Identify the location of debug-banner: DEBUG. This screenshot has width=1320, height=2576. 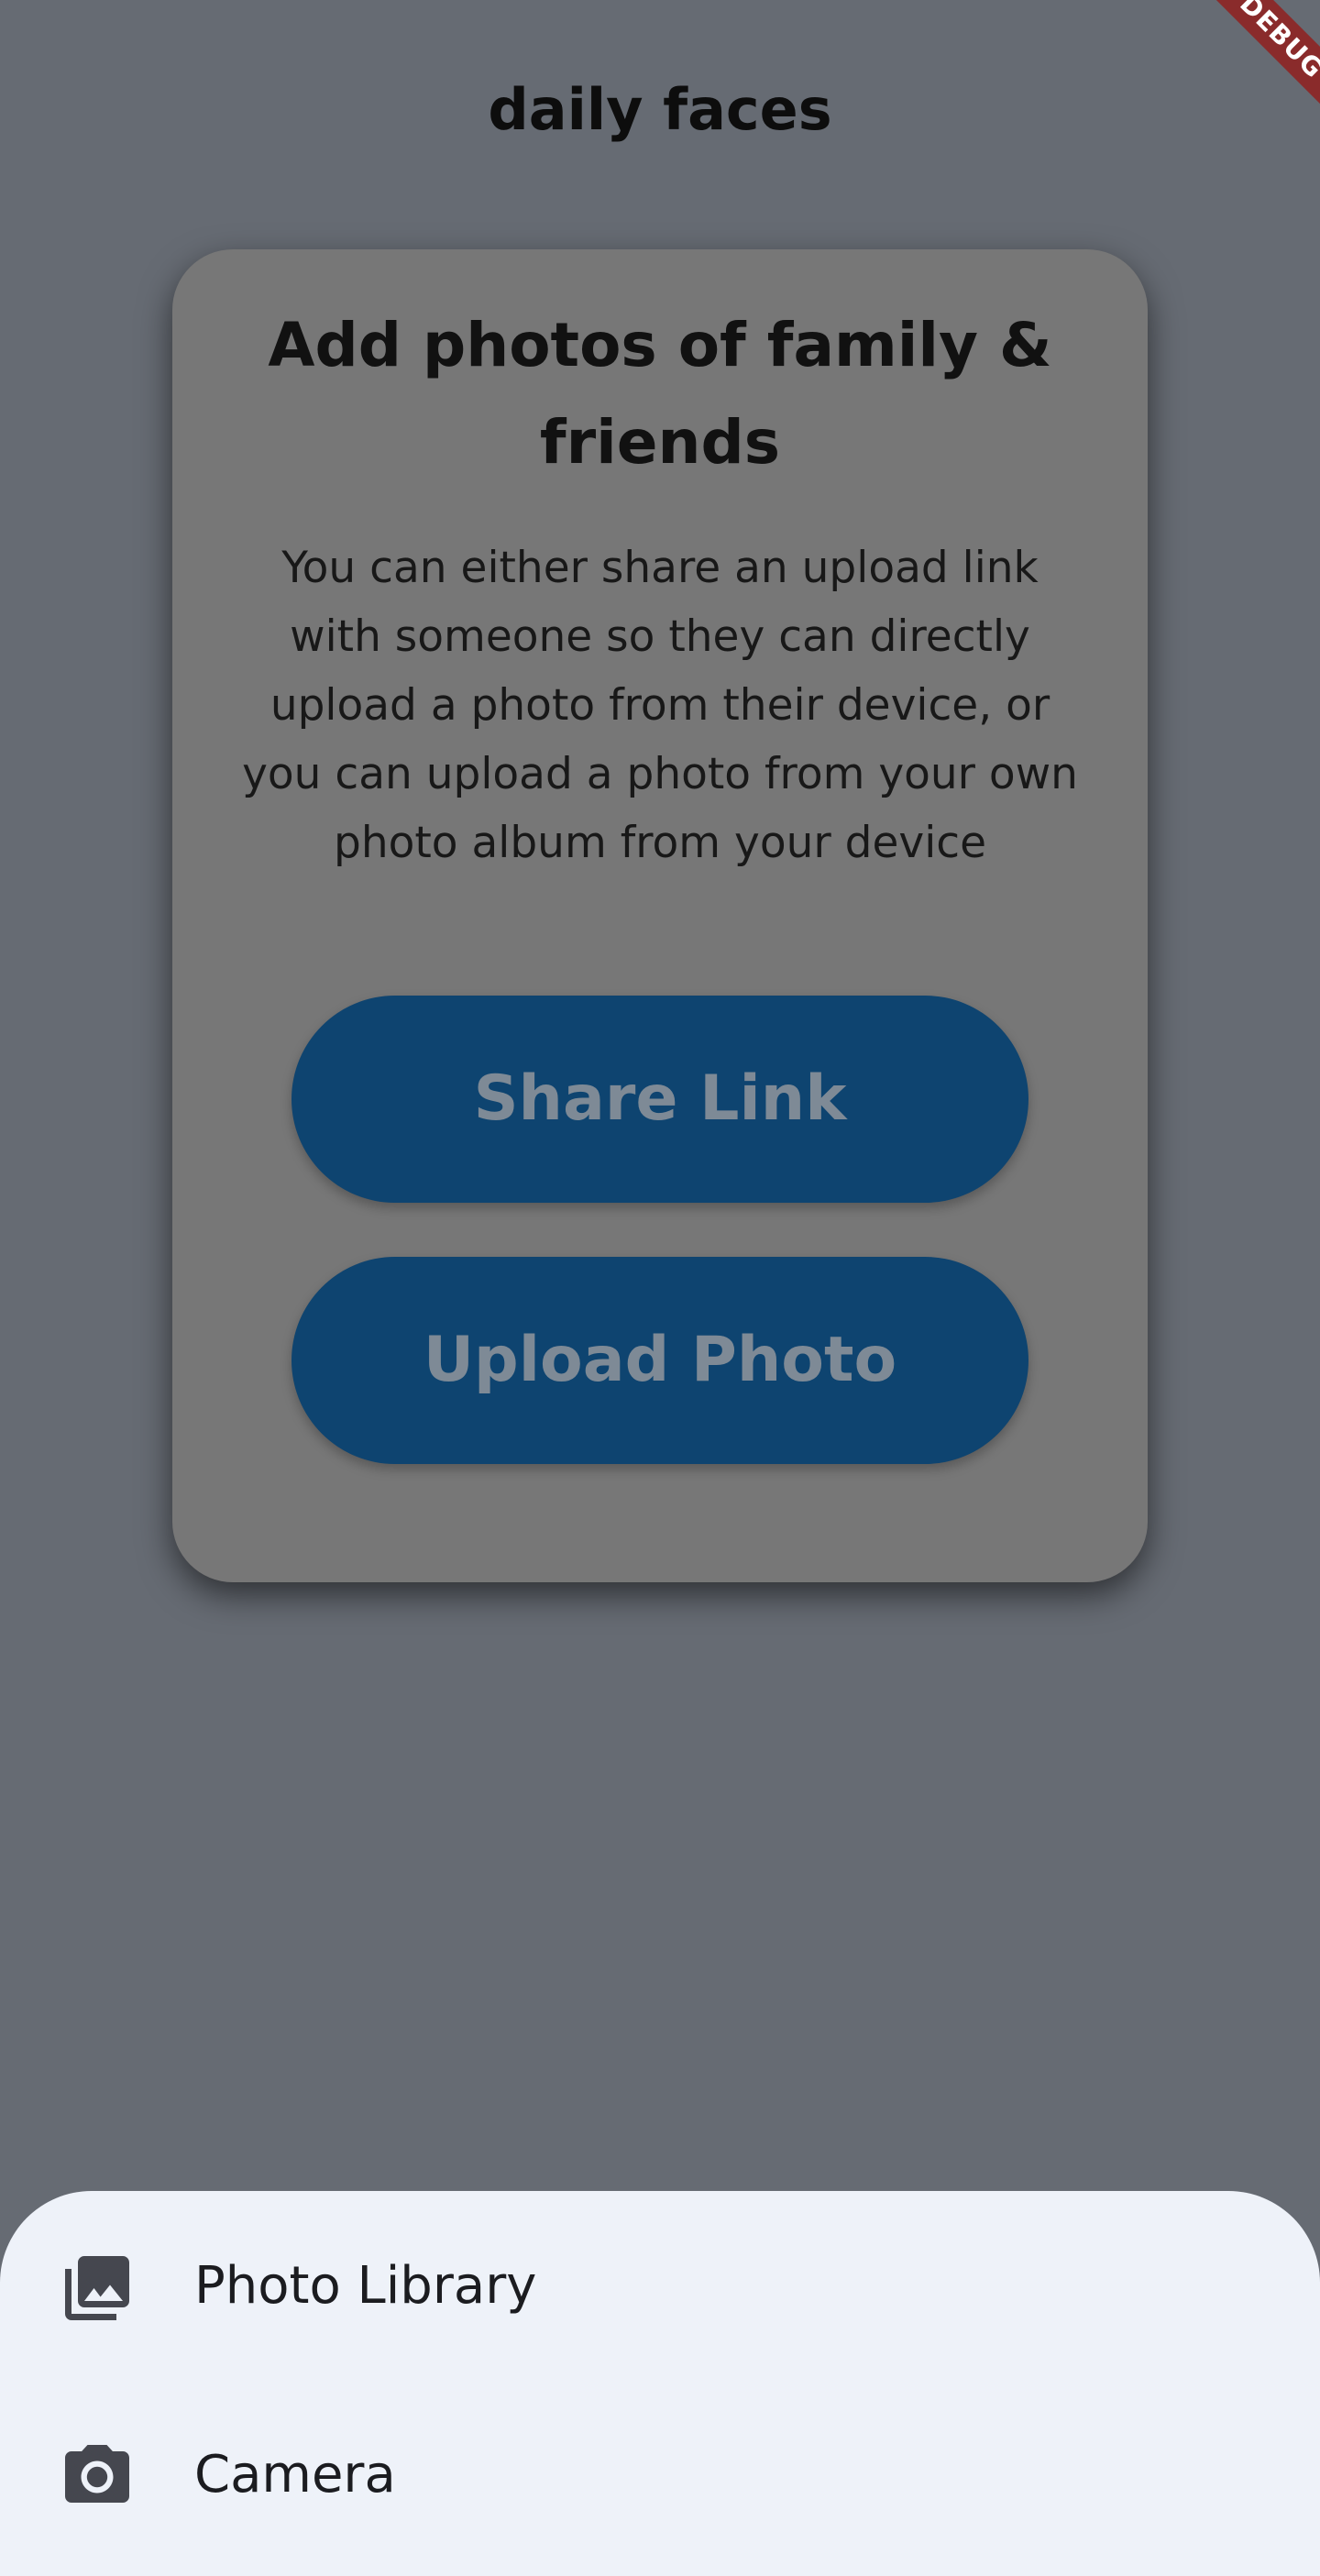
(1251, 69).